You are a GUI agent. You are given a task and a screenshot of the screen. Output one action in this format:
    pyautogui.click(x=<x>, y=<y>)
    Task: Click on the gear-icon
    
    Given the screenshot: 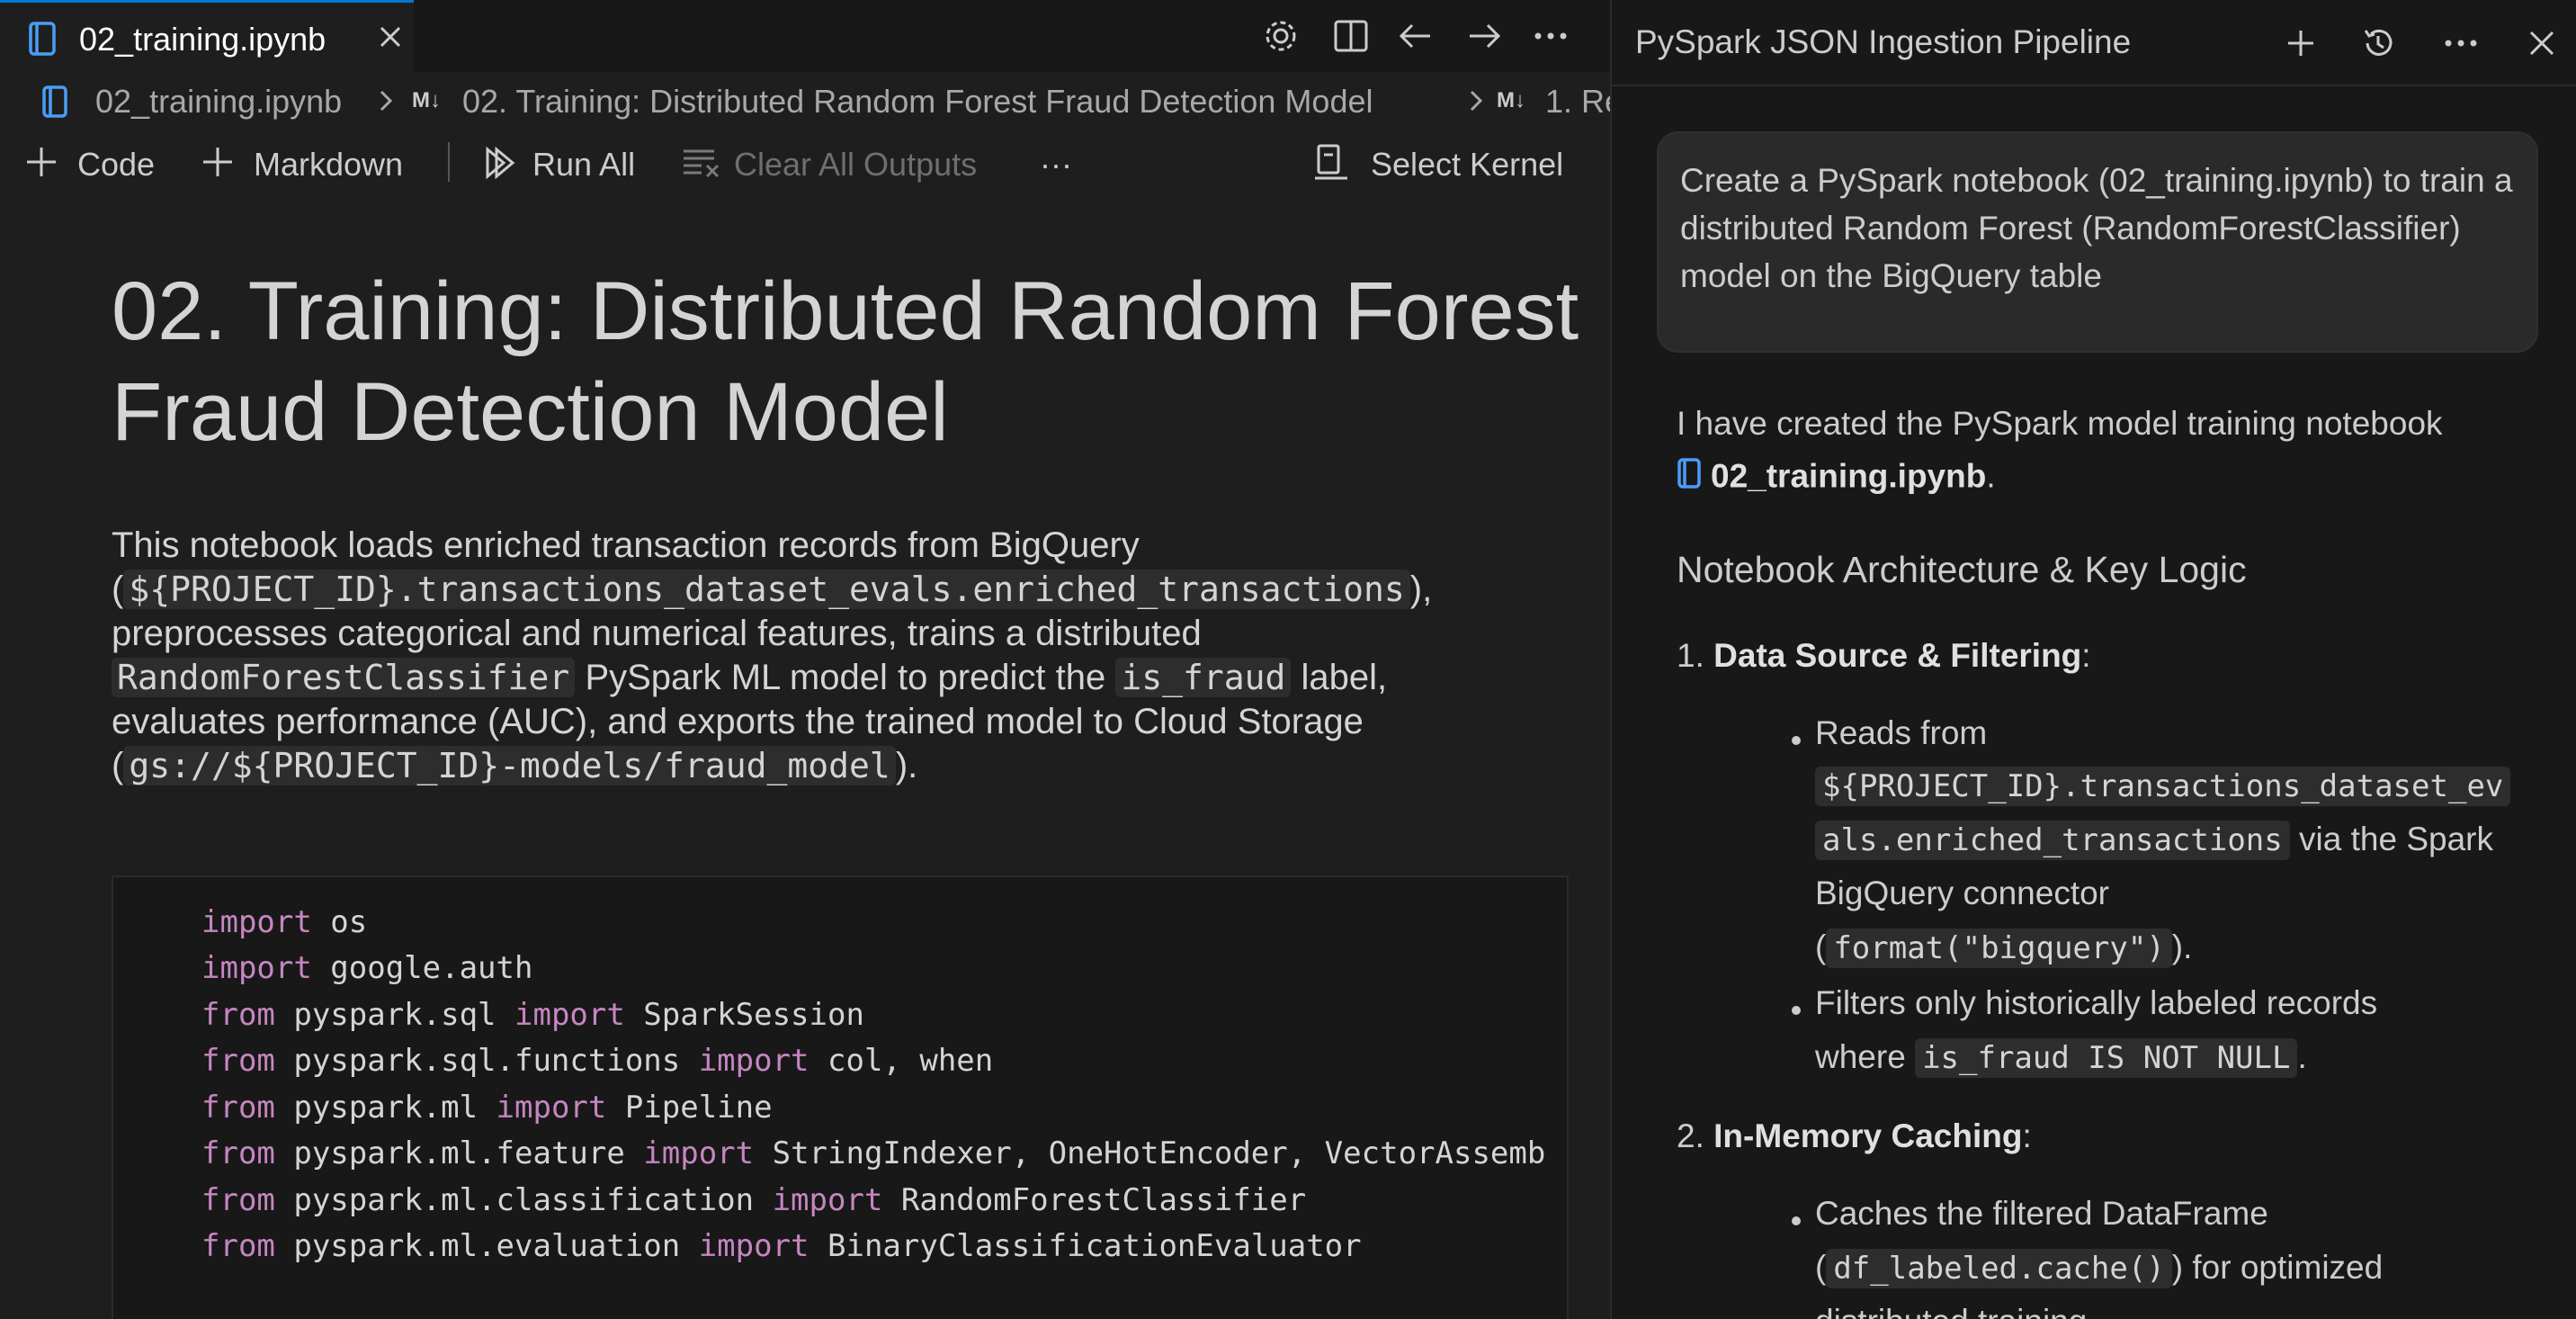 What is the action you would take?
    pyautogui.click(x=1281, y=38)
    